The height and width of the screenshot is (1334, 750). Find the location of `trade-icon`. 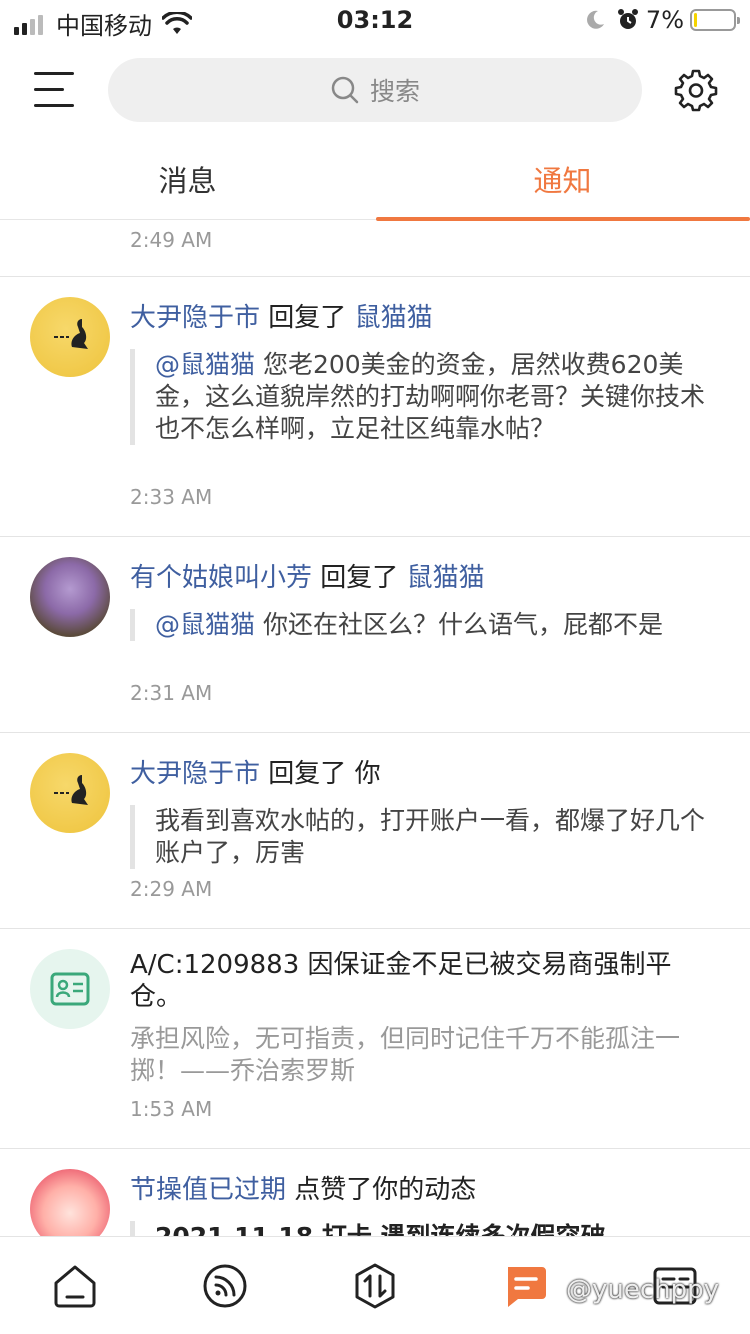

trade-icon is located at coordinates (375, 1286).